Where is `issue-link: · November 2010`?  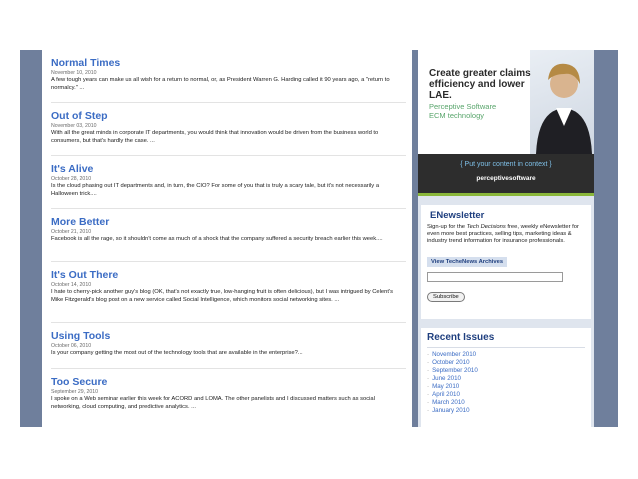 issue-link: · November 2010 is located at coordinates (506, 355).